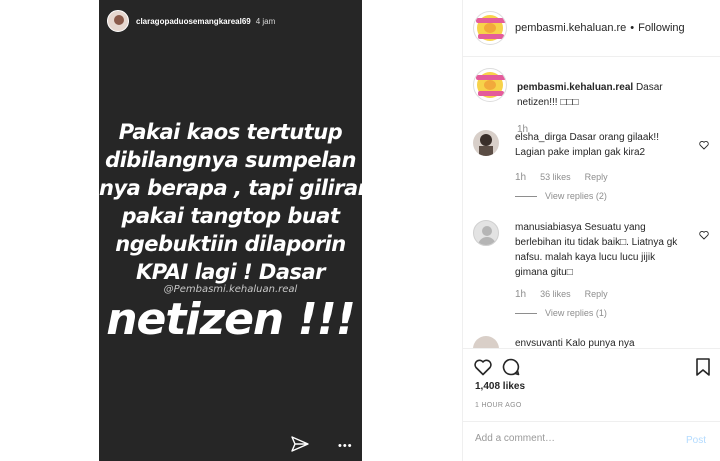 The width and height of the screenshot is (720, 461). What do you see at coordinates (345, 446) in the screenshot?
I see `more-icon: •••` at bounding box center [345, 446].